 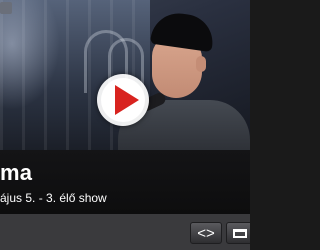 I want to click on play-icon, so click(x=127, y=100).